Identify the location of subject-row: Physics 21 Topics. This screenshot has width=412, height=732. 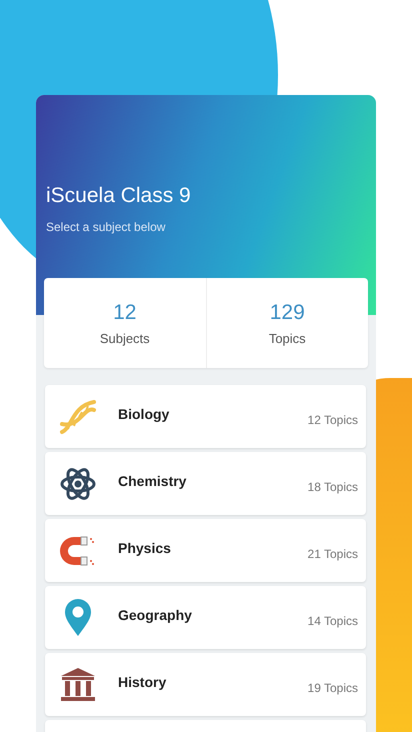
(205, 550).